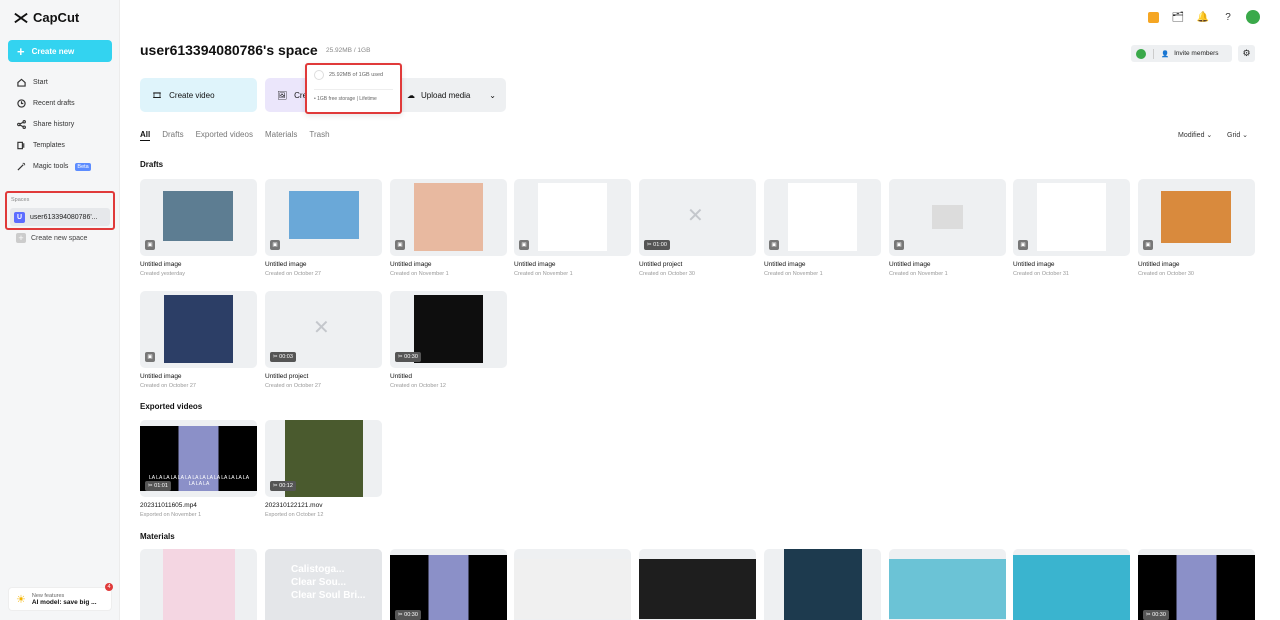 The image size is (1280, 620). Describe the element at coordinates (1181, 53) in the screenshot. I see `invite-members-button: 👤 Invite members` at that location.